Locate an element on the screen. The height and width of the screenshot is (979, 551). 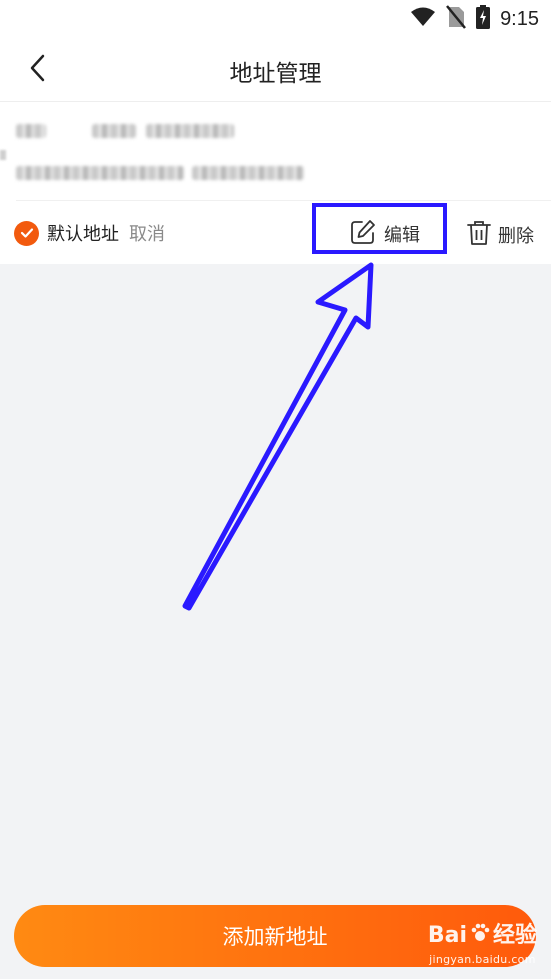
paw-icon is located at coordinates (480, 935).